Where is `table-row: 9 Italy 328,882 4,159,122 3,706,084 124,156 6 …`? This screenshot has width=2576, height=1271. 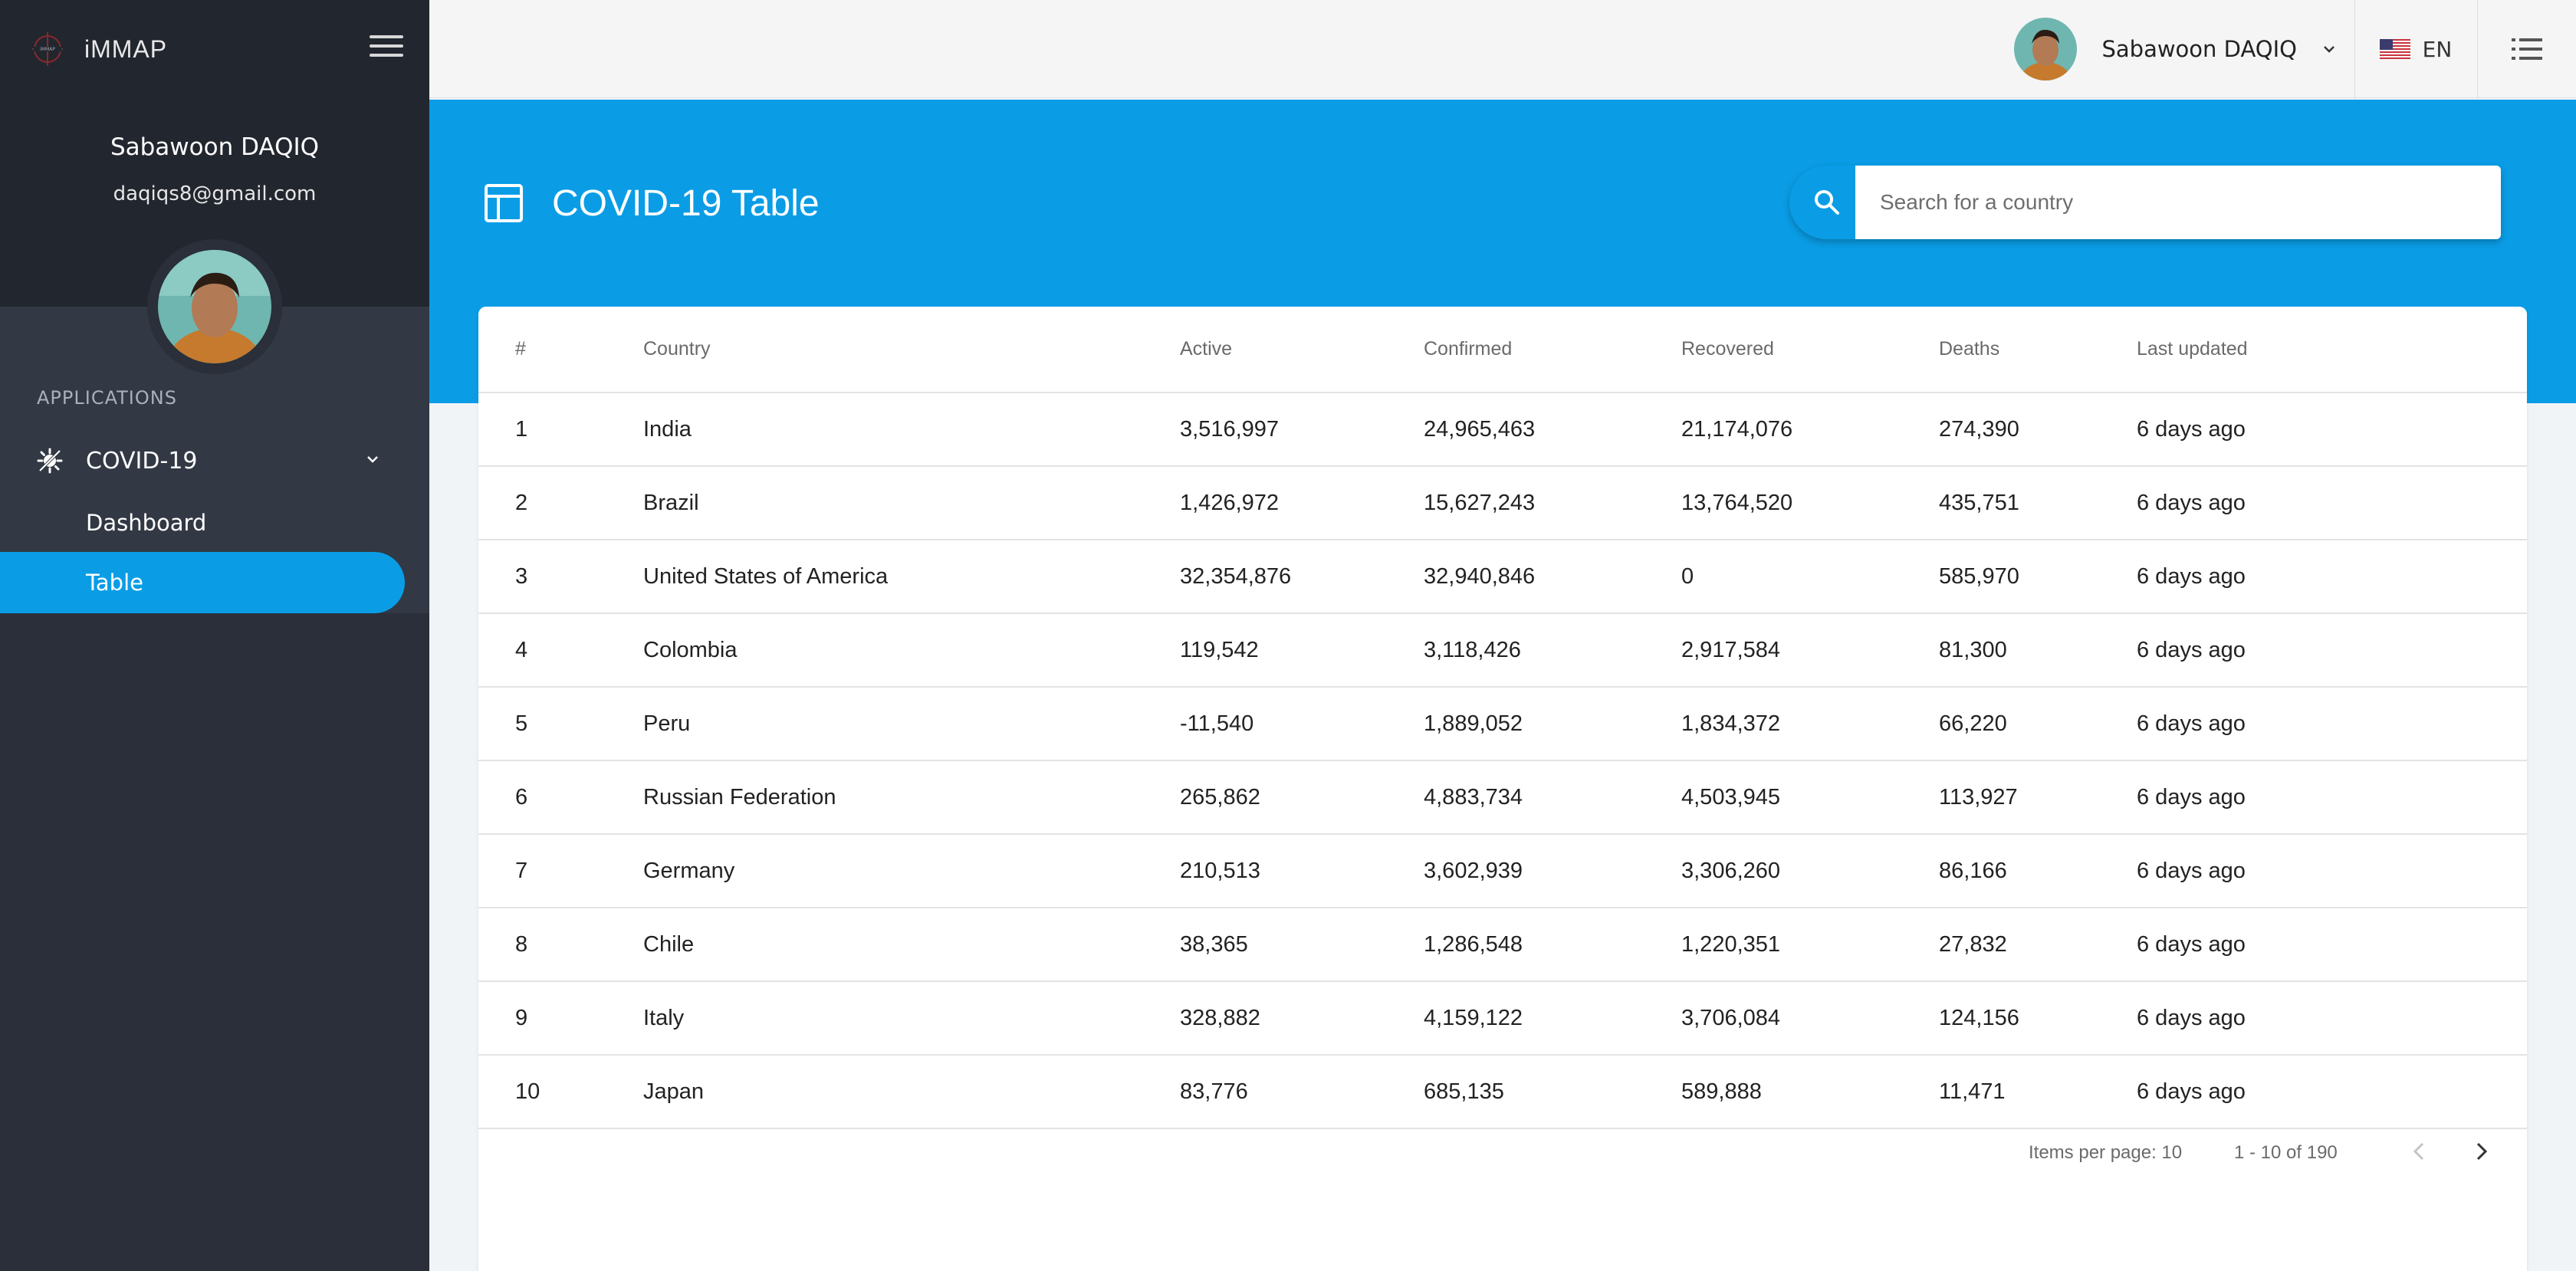
table-row: 9 Italy 328,882 4,159,122 3,706,084 124,156 6 … is located at coordinates (1503, 1018).